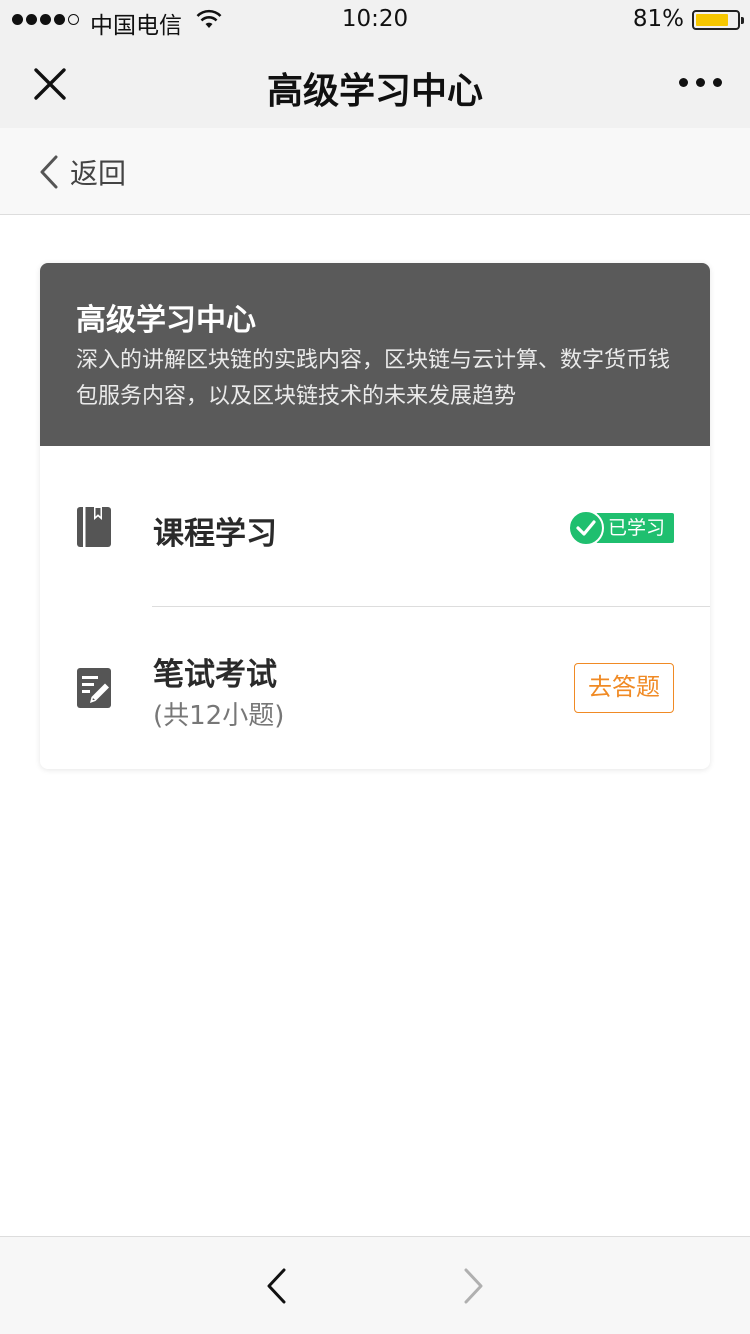 The height and width of the screenshot is (1334, 750). What do you see at coordinates (215, 675) in the screenshot?
I see `written-exam-title: 笔试考试` at bounding box center [215, 675].